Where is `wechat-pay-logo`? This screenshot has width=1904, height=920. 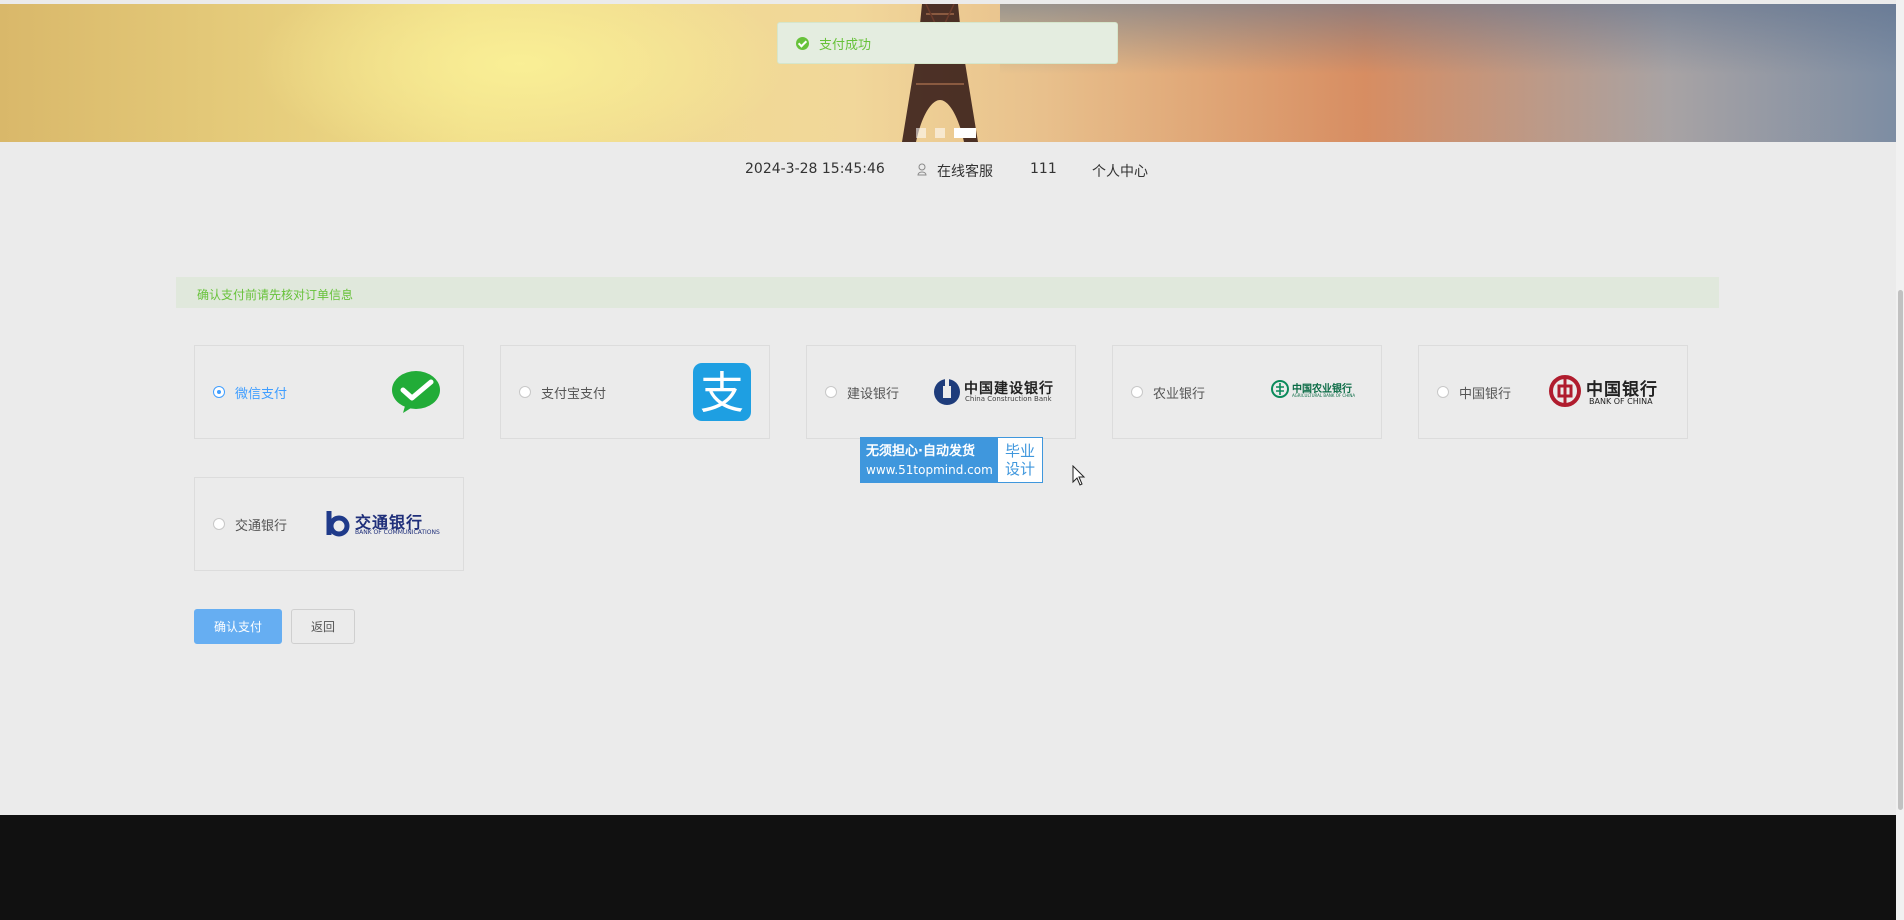 wechat-pay-logo is located at coordinates (416, 392).